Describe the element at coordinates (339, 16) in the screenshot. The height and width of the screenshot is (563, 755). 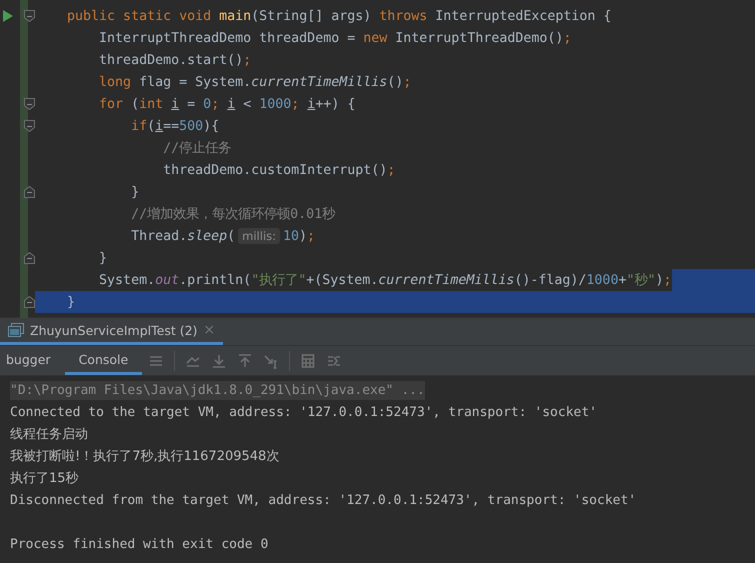
I see `code-line: public static void main(String[] args) throws InterruptedException {` at that location.